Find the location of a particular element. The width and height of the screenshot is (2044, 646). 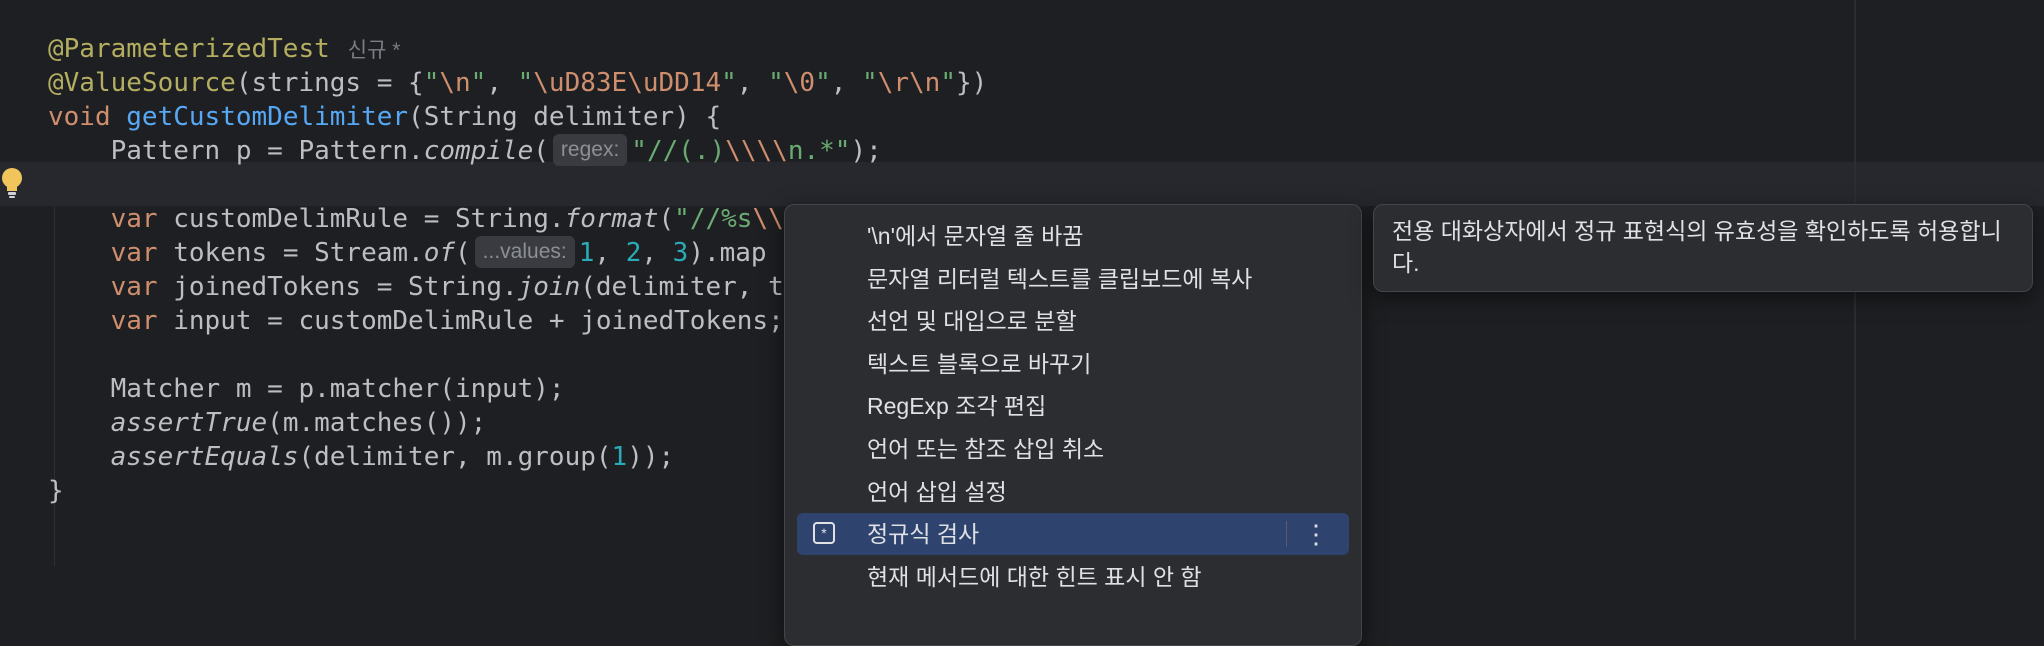

code-token: ).map is located at coordinates (727, 253).